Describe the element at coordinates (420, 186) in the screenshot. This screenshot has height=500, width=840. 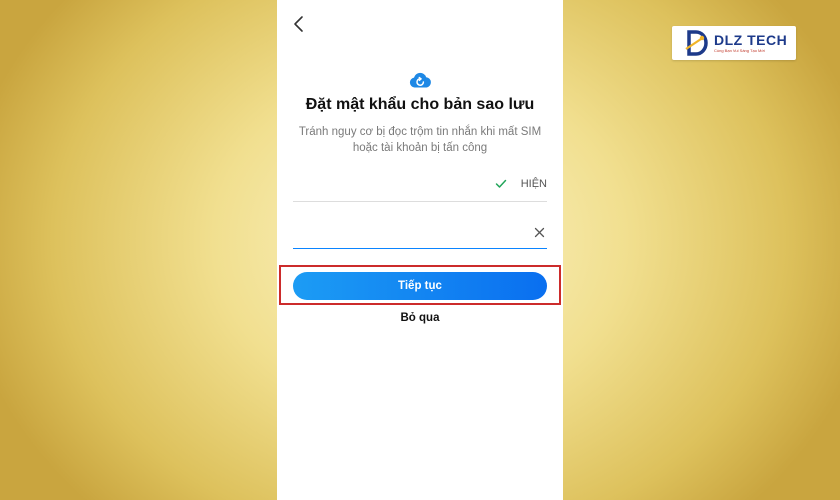
I see `password-field: HIỆN` at that location.